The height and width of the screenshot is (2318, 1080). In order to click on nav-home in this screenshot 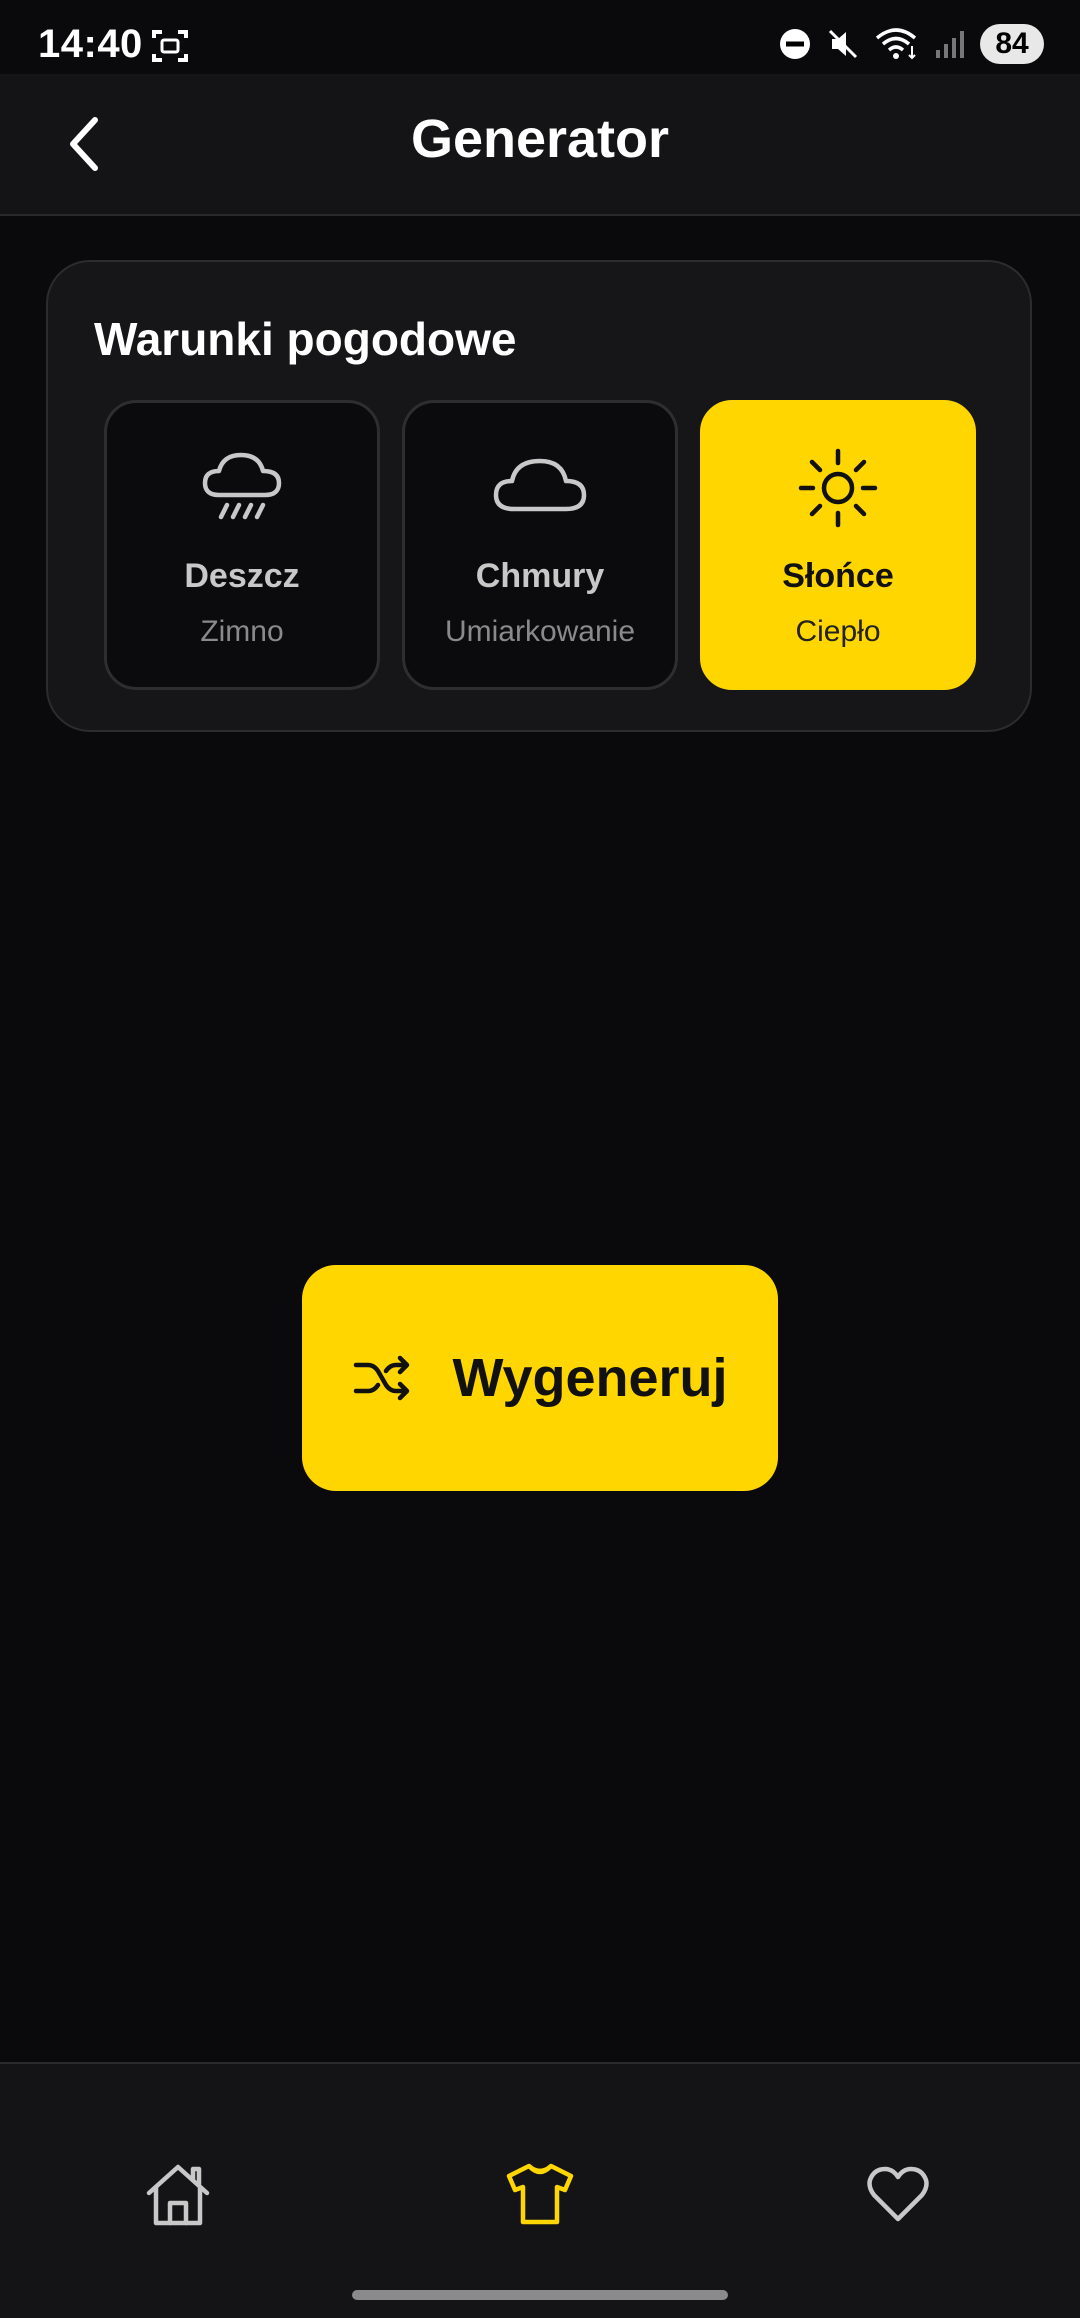, I will do `click(178, 2194)`.